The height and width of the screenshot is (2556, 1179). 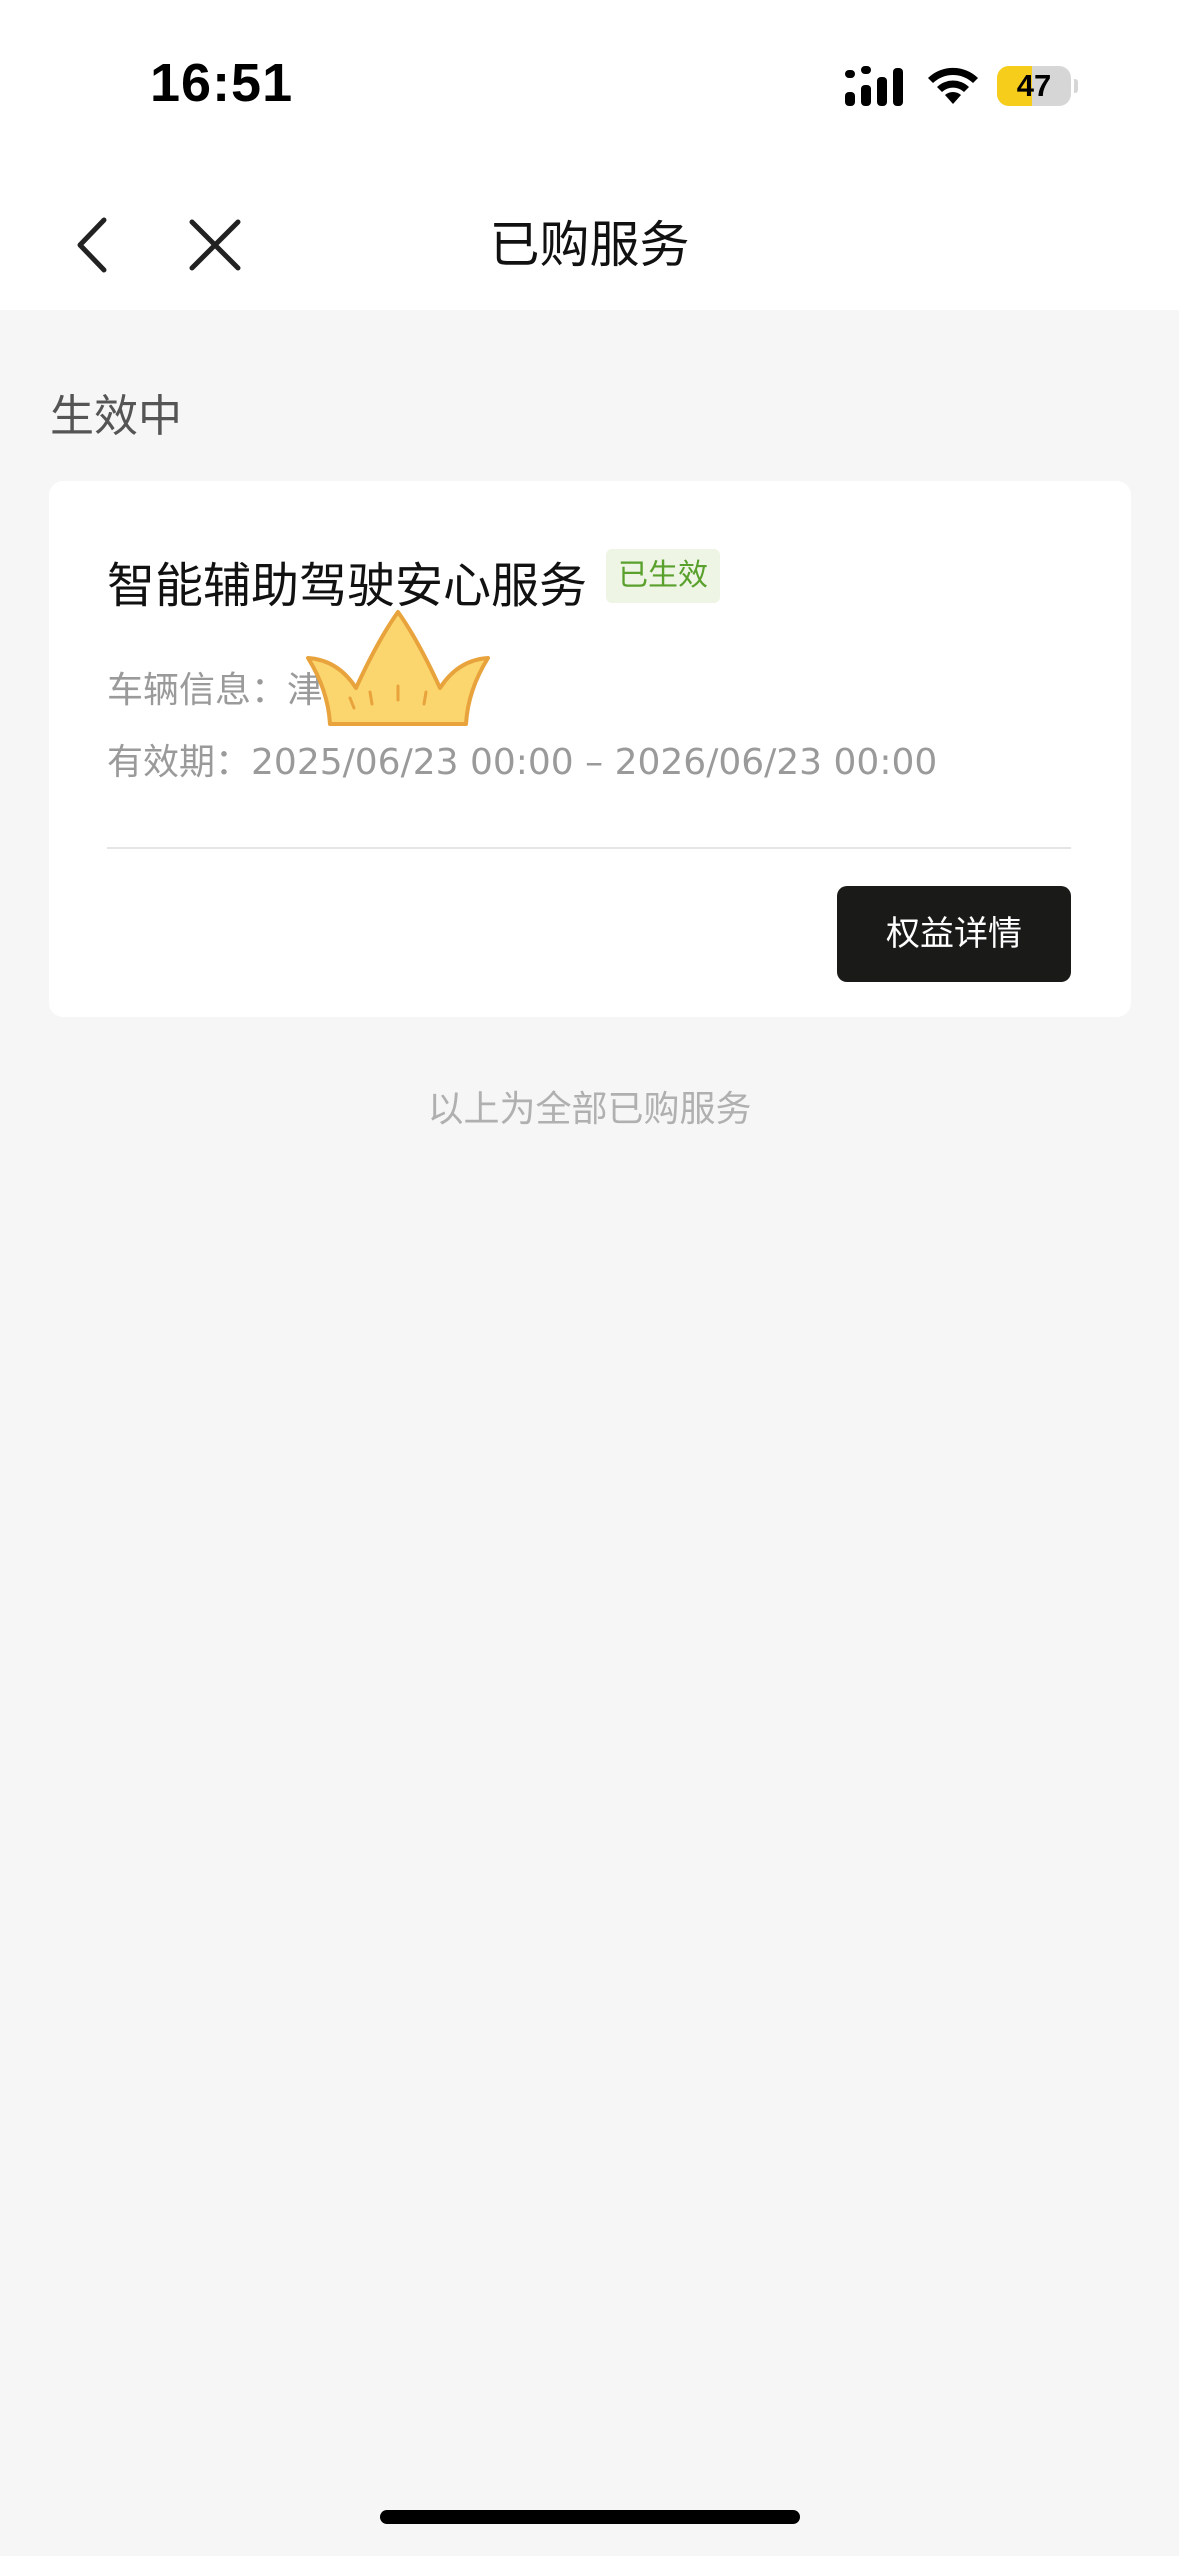 What do you see at coordinates (589, 80) in the screenshot?
I see `status-bar: 16:51 47` at bounding box center [589, 80].